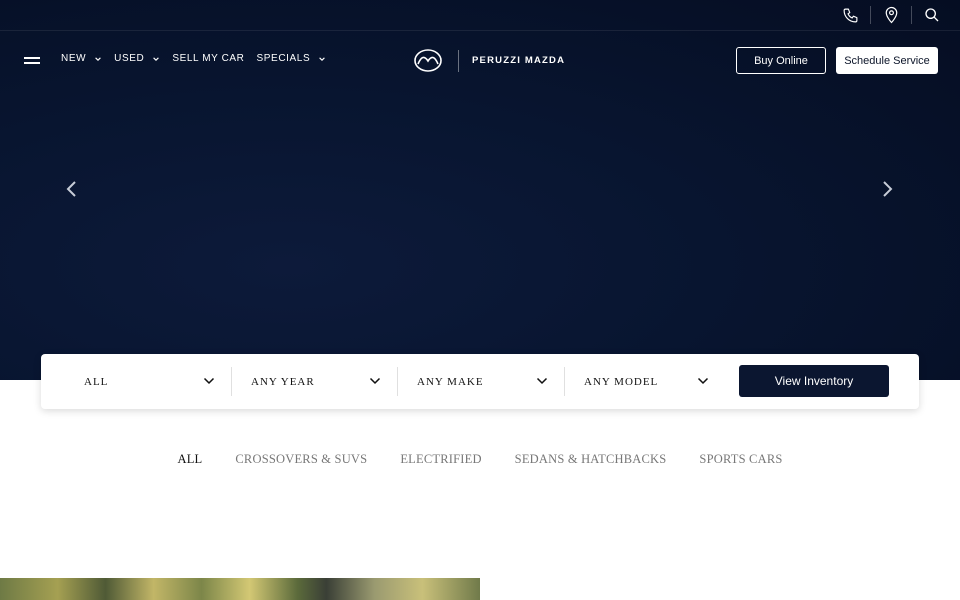 This screenshot has height=600, width=960. I want to click on nav-item-sell-my-car: SELL MY CAR, so click(208, 58).